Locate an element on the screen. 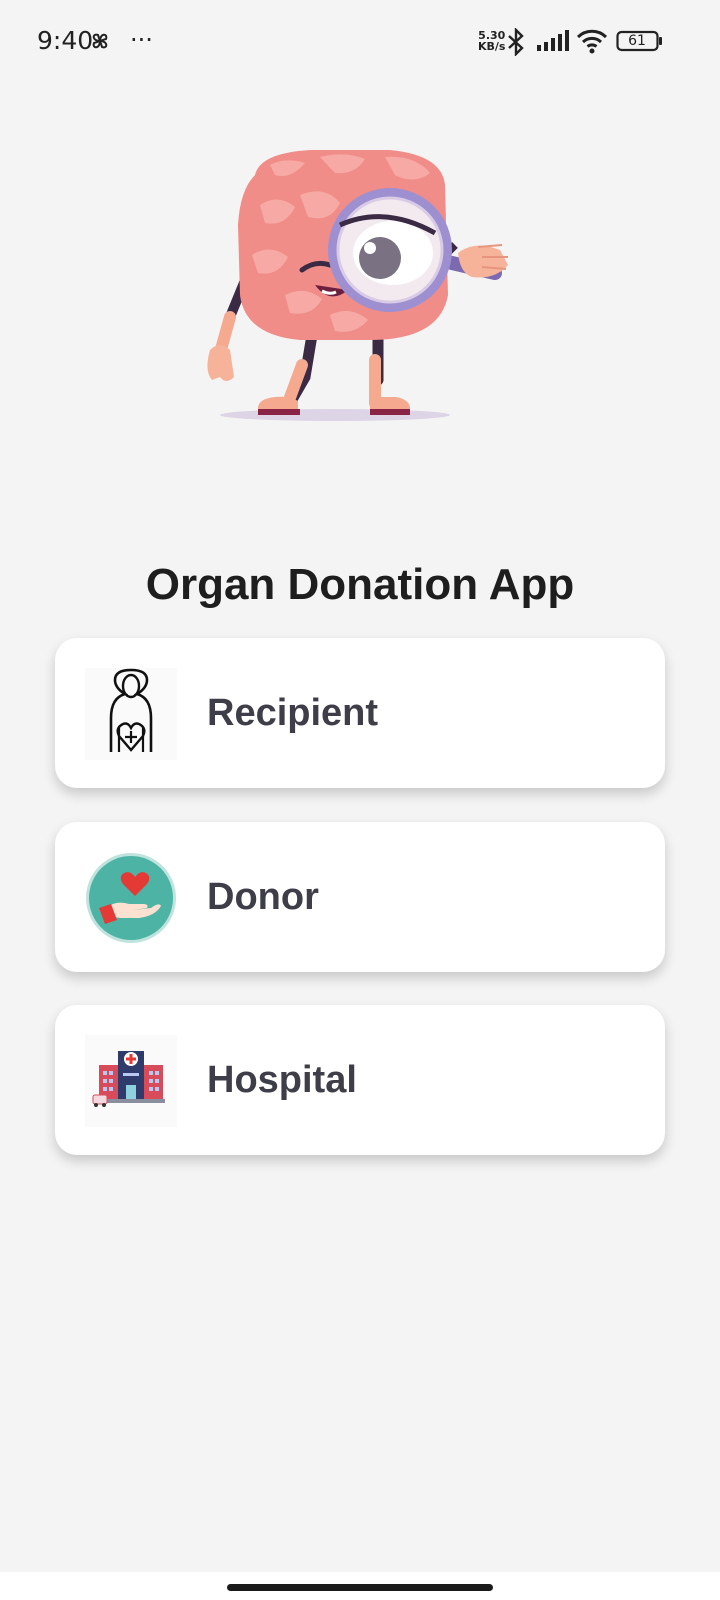  battery-level: 61 is located at coordinates (637, 41).